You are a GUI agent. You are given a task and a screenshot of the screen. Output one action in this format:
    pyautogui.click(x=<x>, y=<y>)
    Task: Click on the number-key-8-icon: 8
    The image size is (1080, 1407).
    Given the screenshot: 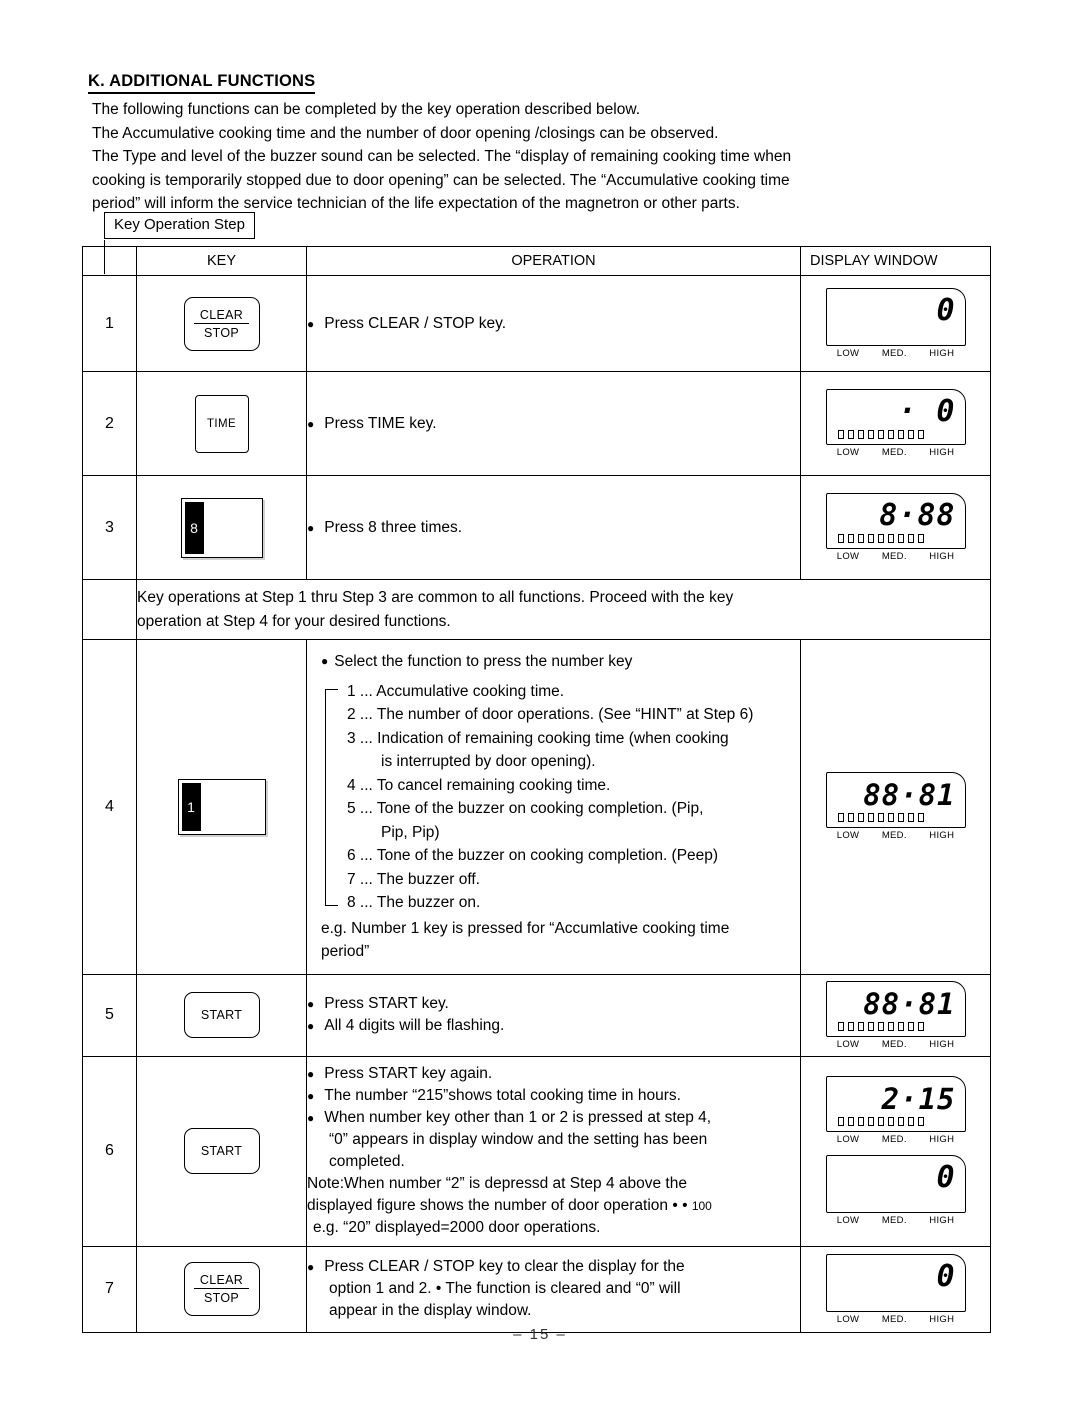 What is the action you would take?
    pyautogui.click(x=221, y=527)
    